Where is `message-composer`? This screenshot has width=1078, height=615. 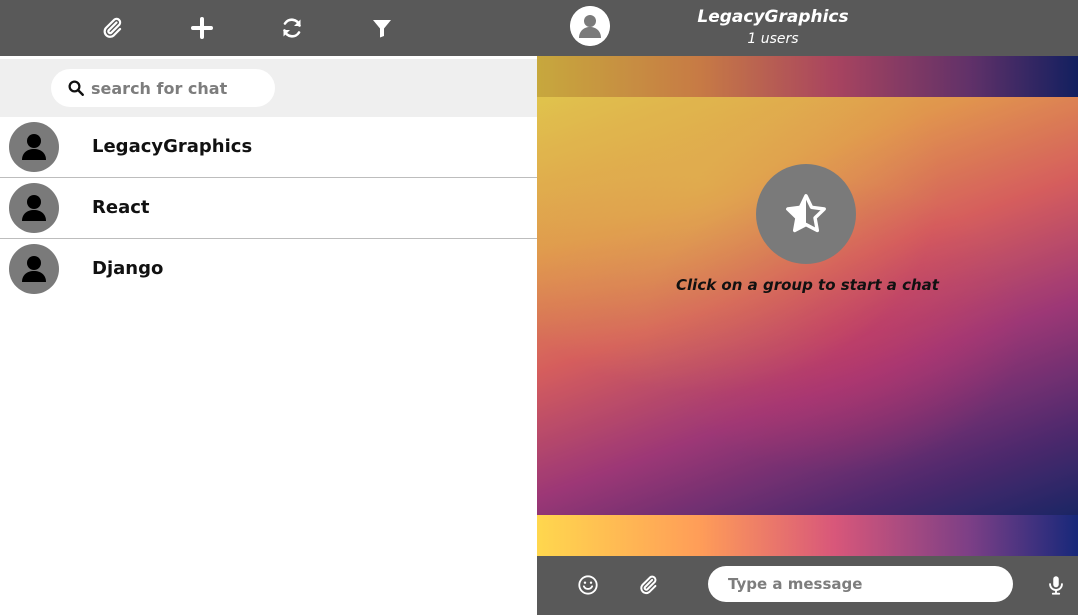 message-composer is located at coordinates (807, 585).